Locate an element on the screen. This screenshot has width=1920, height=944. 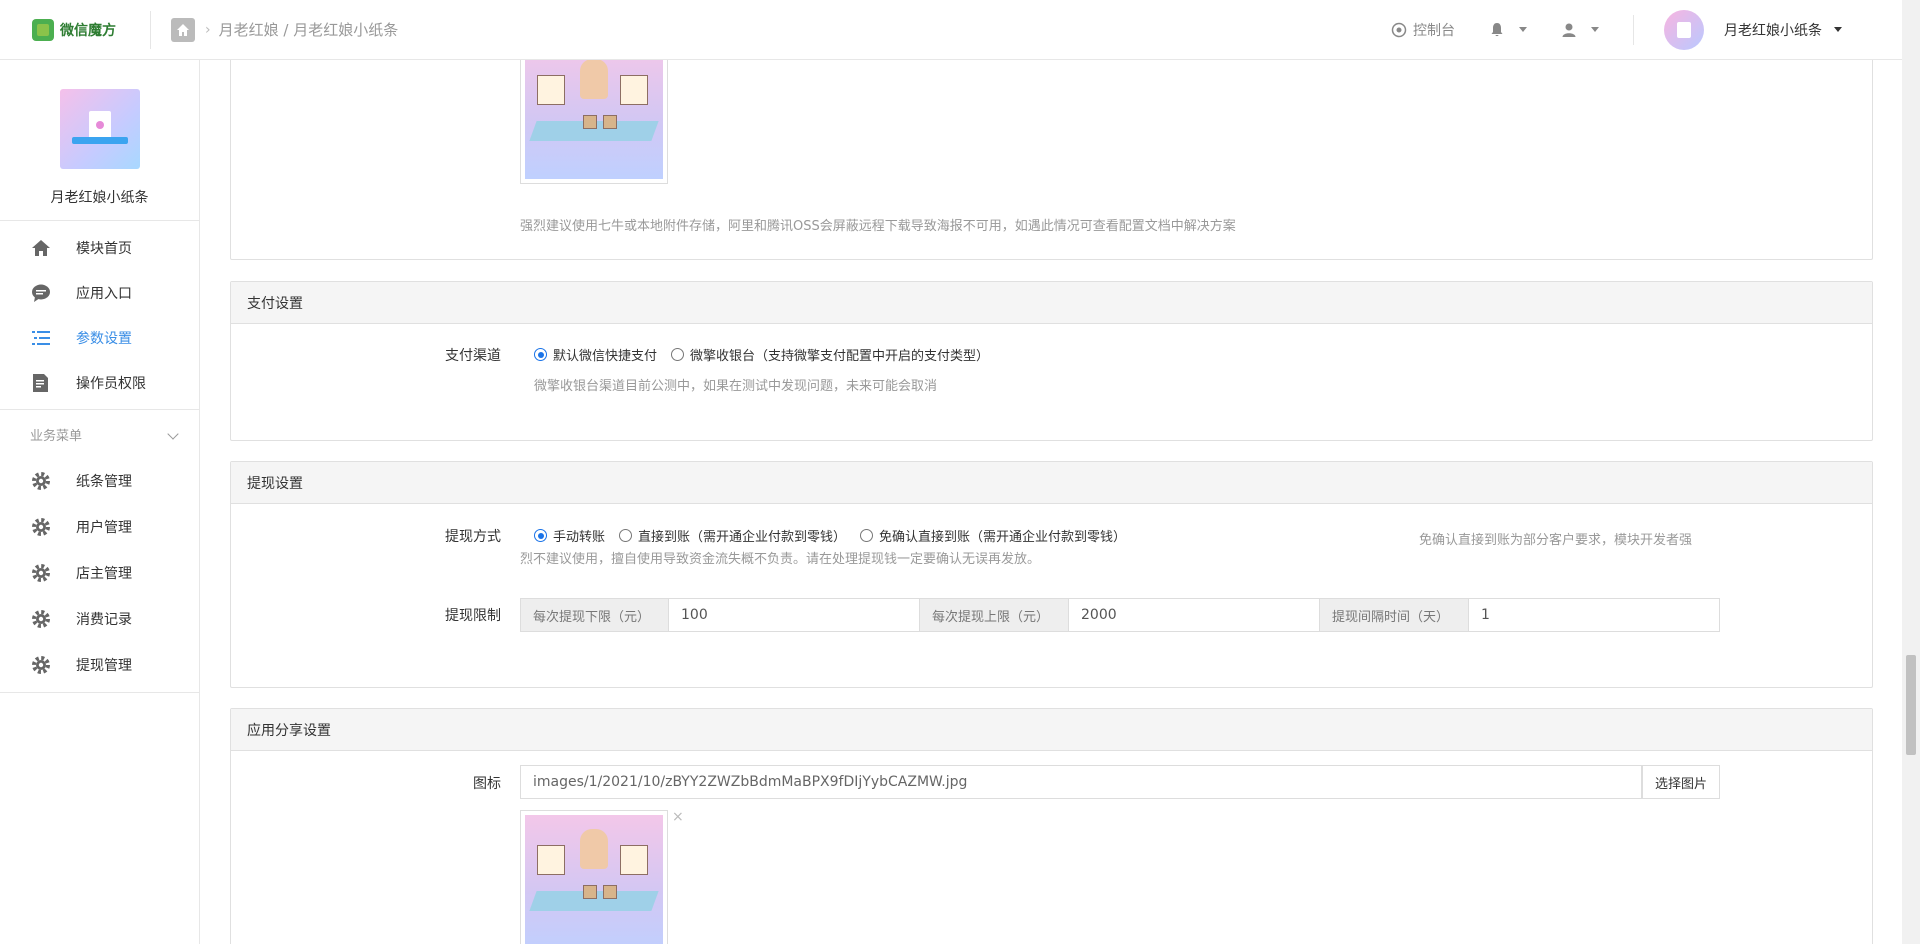
panel-title: 应用分享设置 is located at coordinates (1051, 730).